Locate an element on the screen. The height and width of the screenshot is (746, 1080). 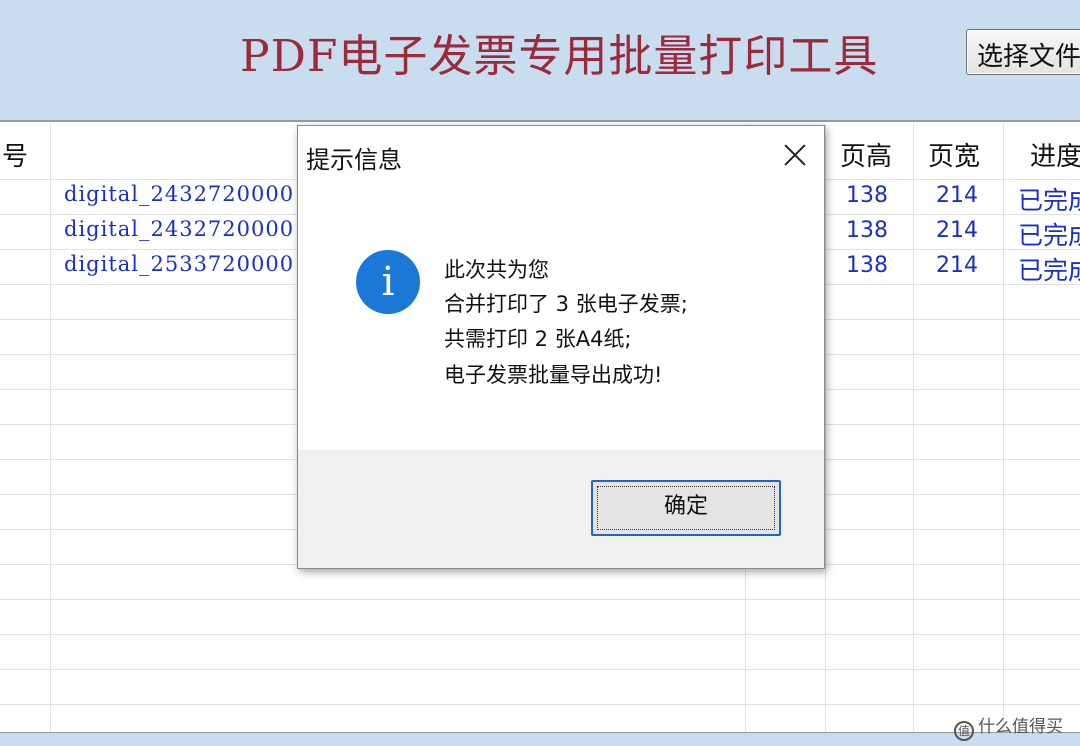
close-icon is located at coordinates (795, 155).